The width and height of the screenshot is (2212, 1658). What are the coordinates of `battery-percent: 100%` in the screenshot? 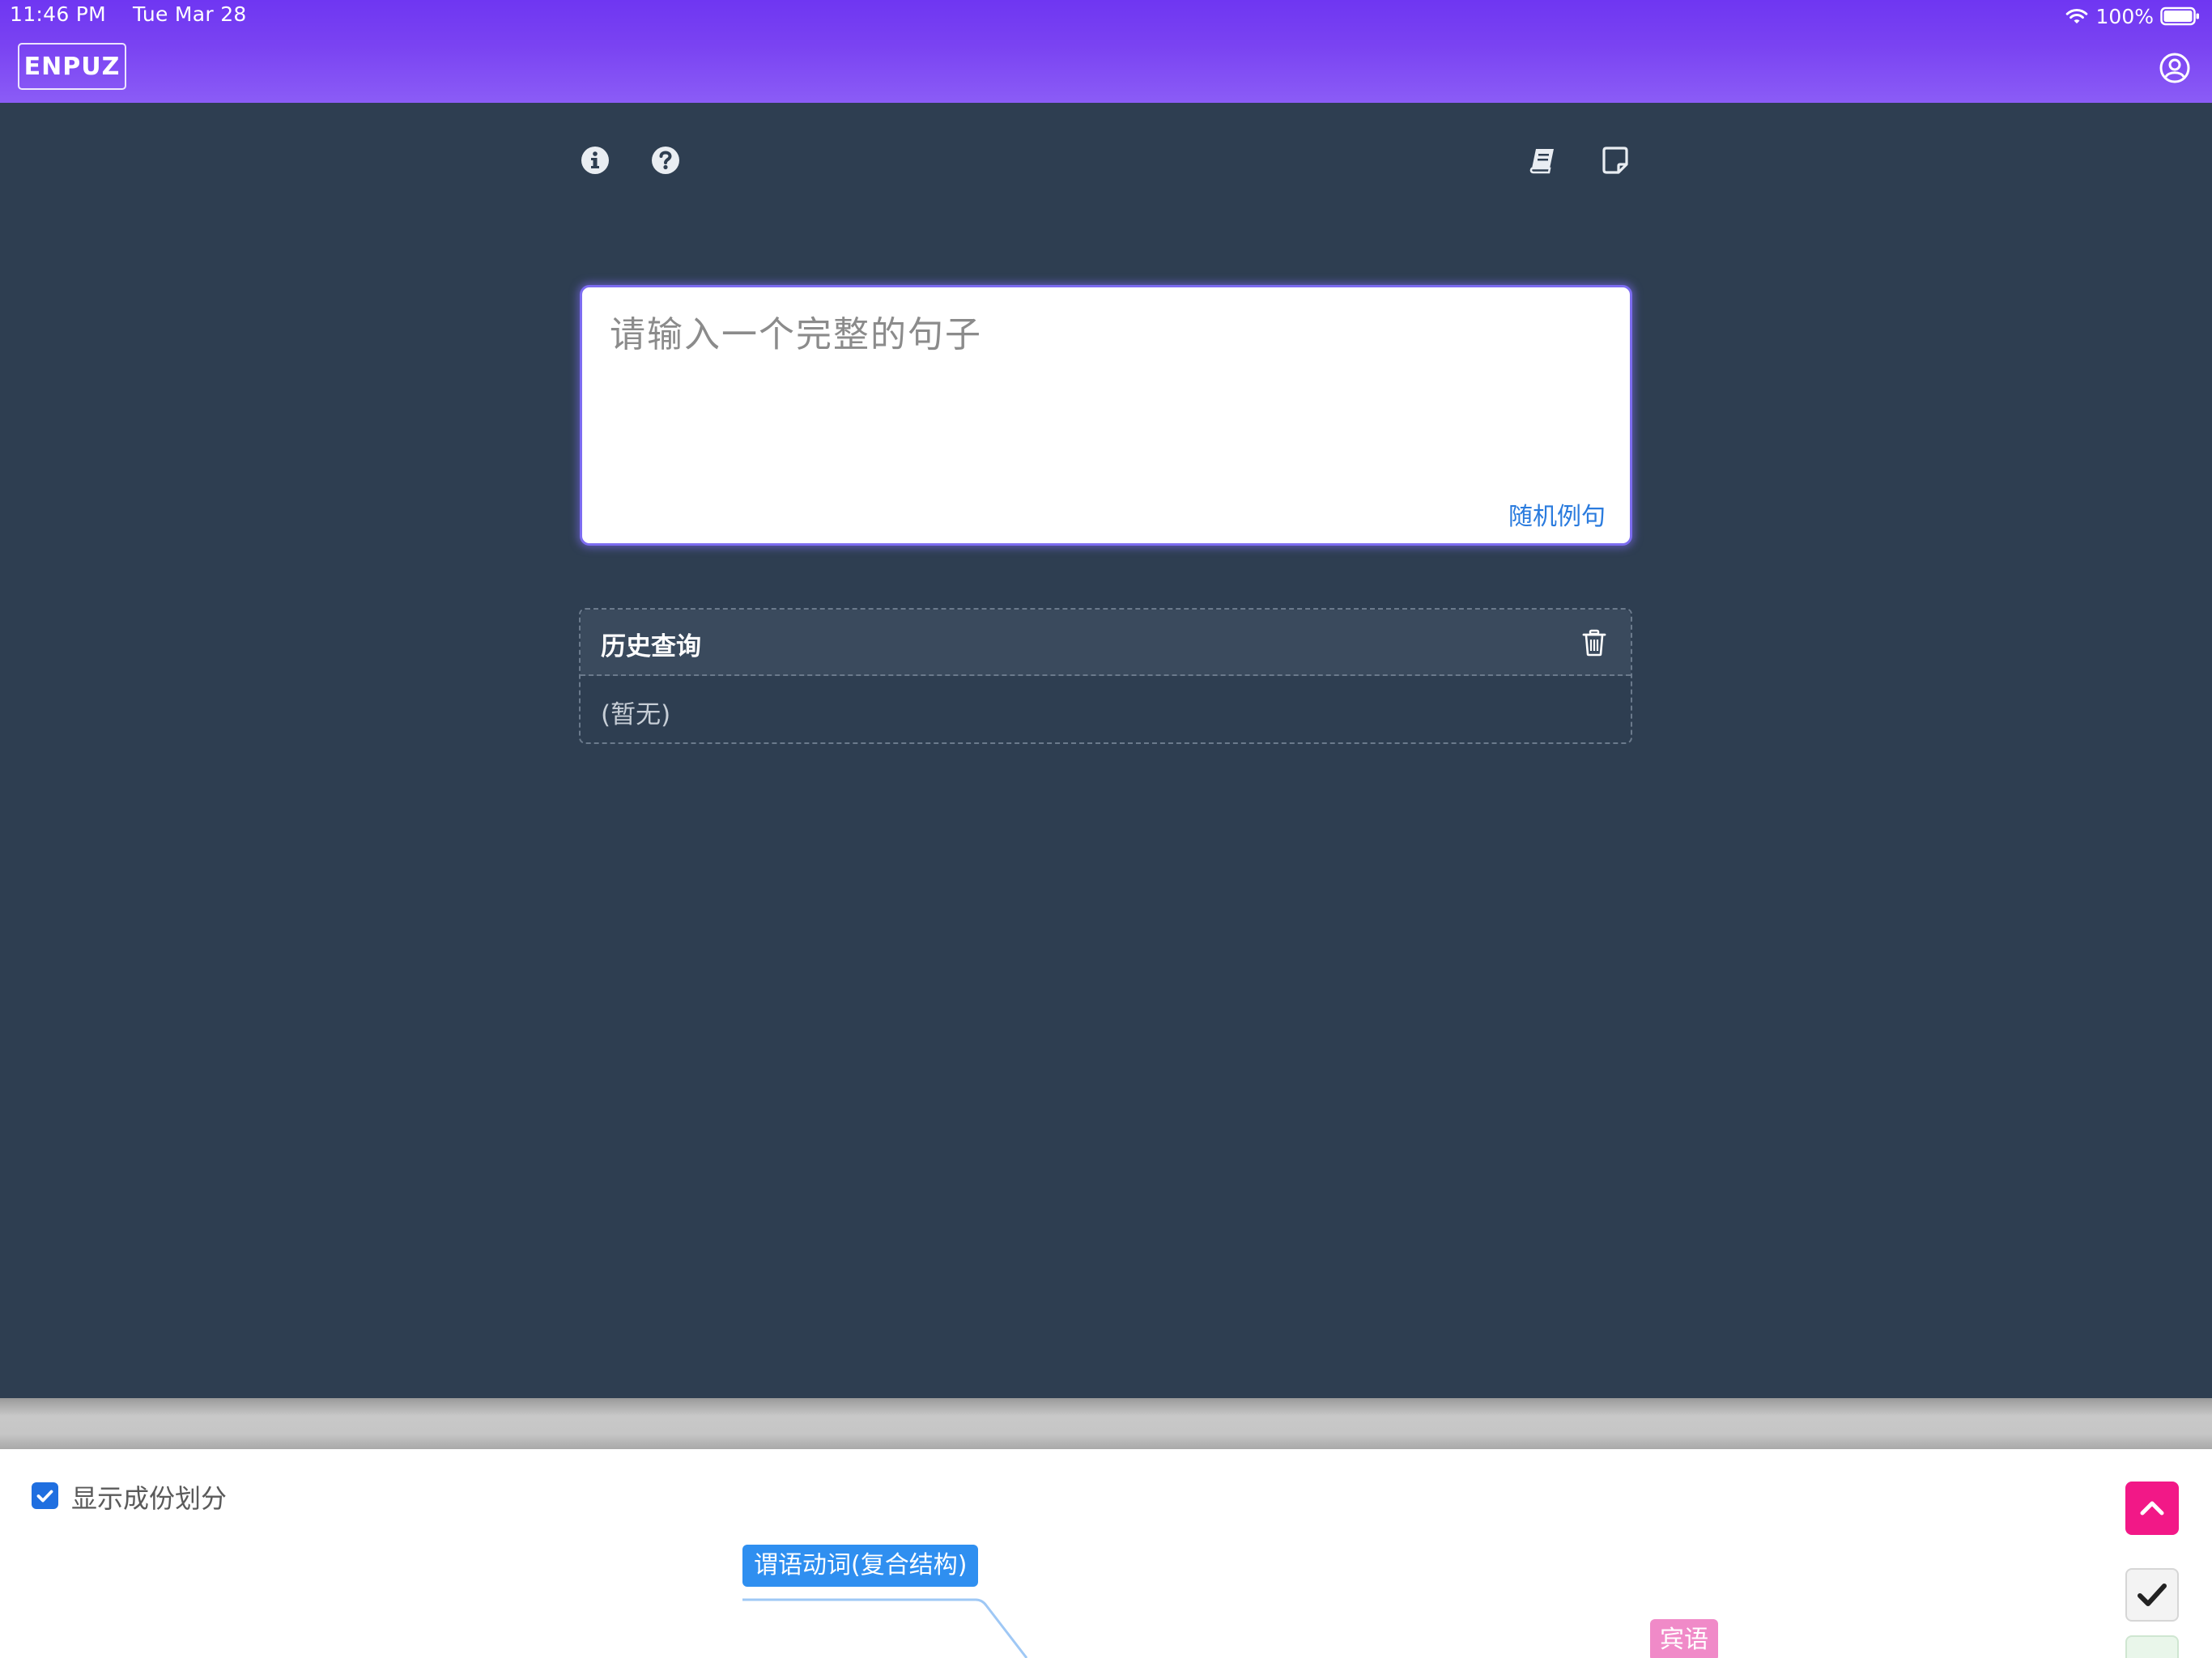 It's located at (2125, 16).